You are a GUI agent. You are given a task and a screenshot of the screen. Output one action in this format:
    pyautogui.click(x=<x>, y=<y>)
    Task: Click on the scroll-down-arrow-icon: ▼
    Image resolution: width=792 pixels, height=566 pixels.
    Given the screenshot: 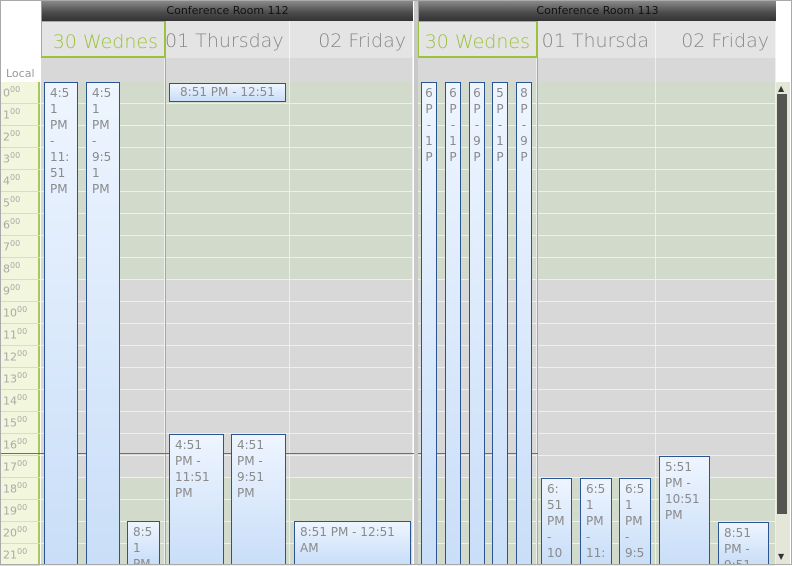 What is the action you would take?
    pyautogui.click(x=781, y=556)
    